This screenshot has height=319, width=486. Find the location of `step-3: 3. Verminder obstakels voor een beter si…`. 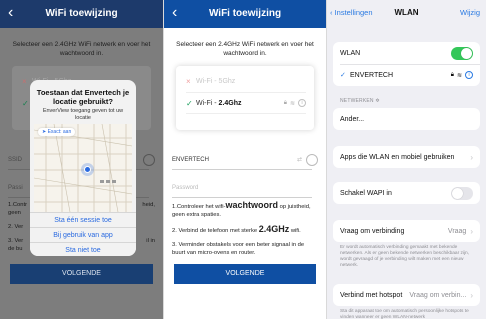

step-3: 3. Verminder obstakels voor een beter si… is located at coordinates (238, 249).